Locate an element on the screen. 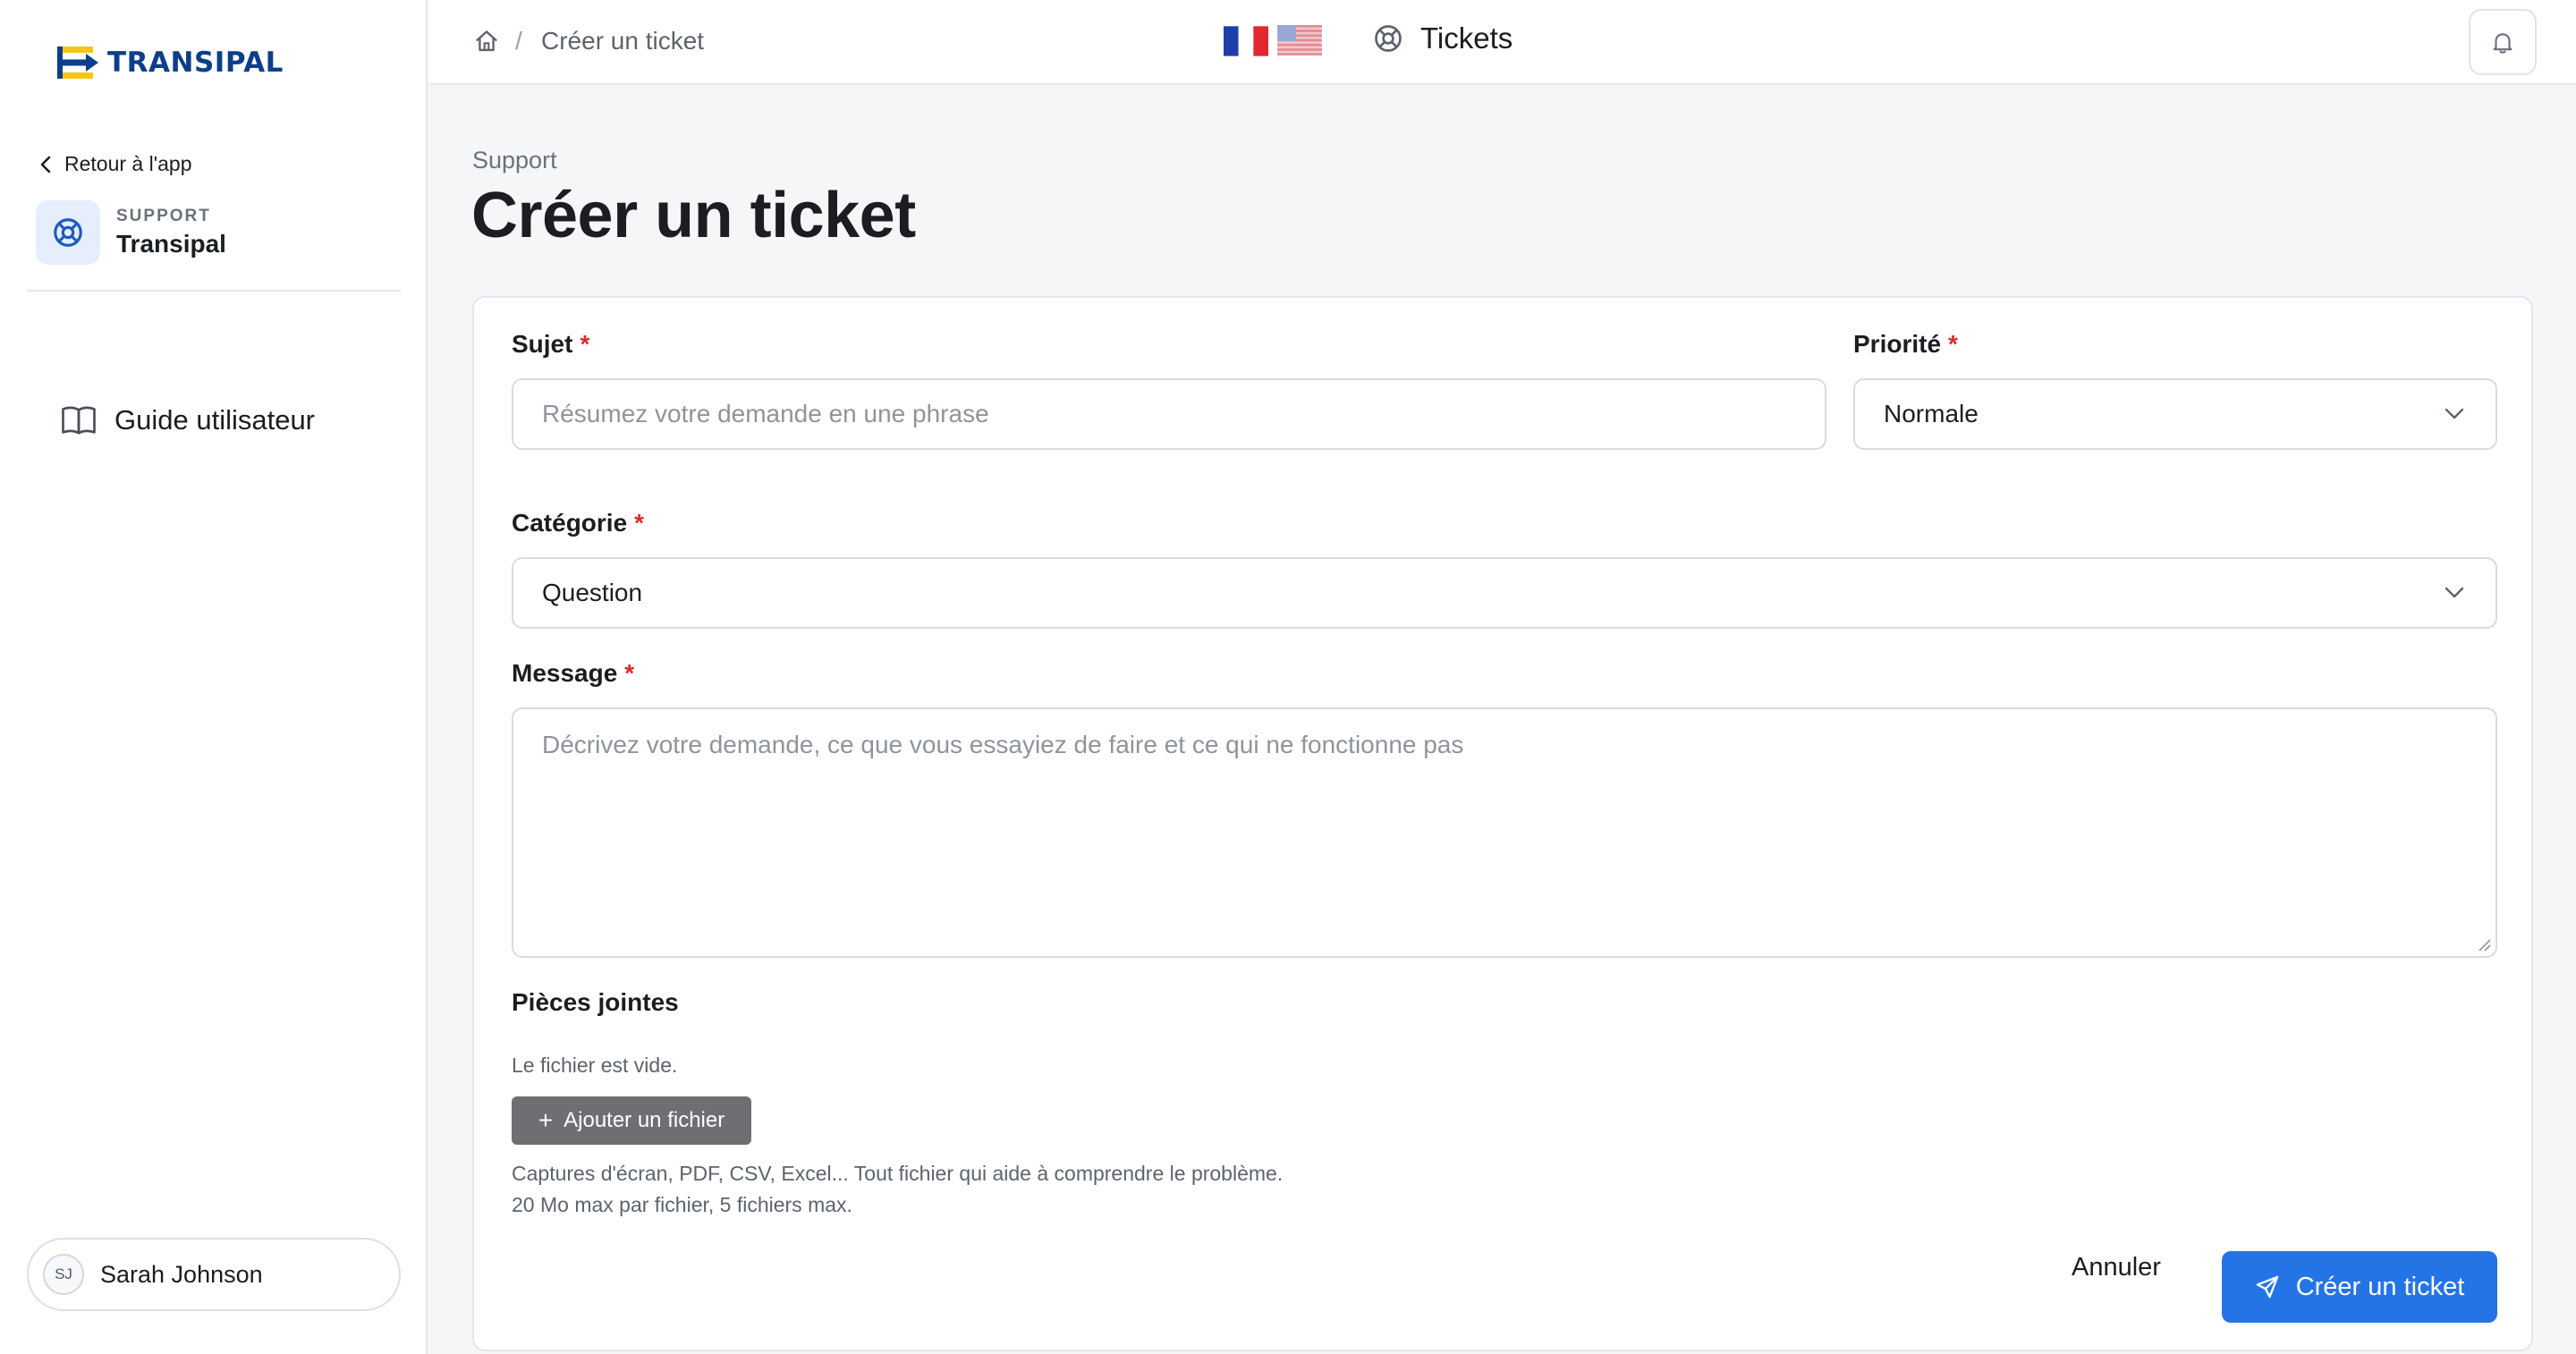  priority-label: Priorité * is located at coordinates (1905, 344).